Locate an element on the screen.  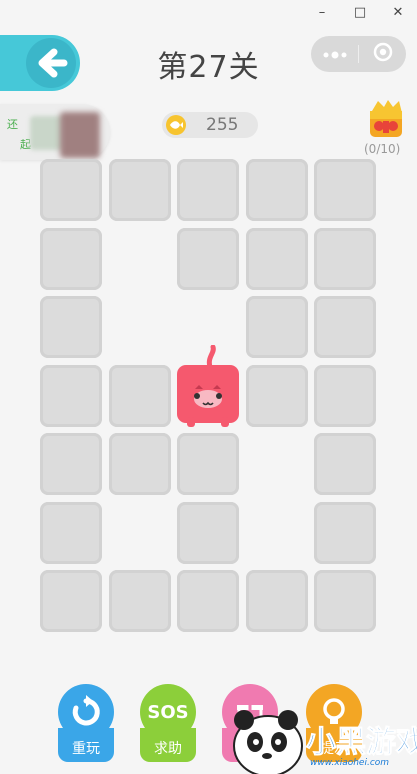
maximize-button: □ is located at coordinates (360, 12).